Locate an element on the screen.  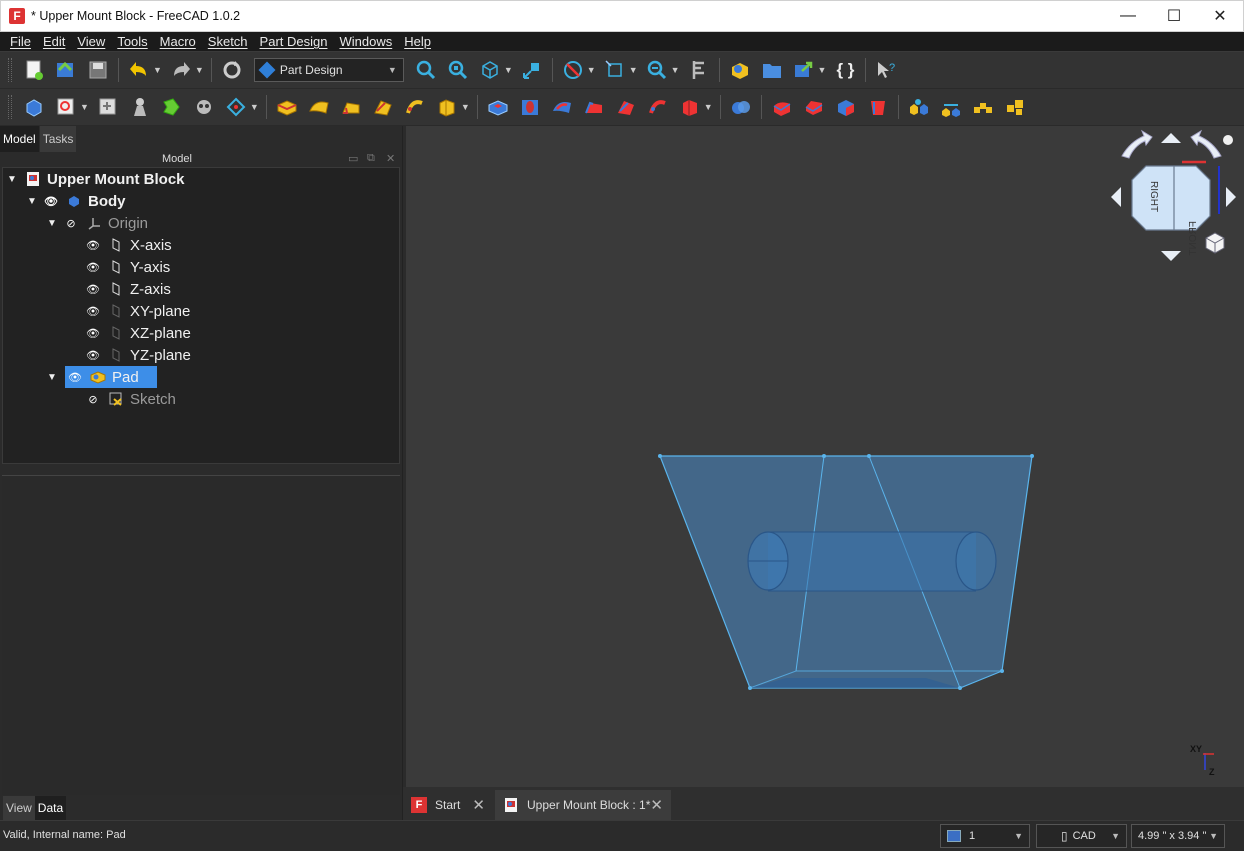
link-actions-icon is located at coordinates (804, 70).